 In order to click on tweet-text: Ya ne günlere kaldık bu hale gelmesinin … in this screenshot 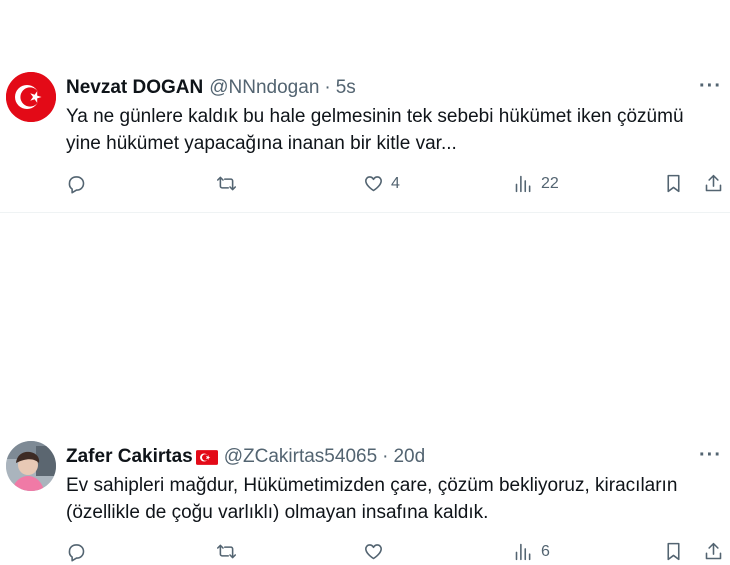, I will do `click(391, 130)`.